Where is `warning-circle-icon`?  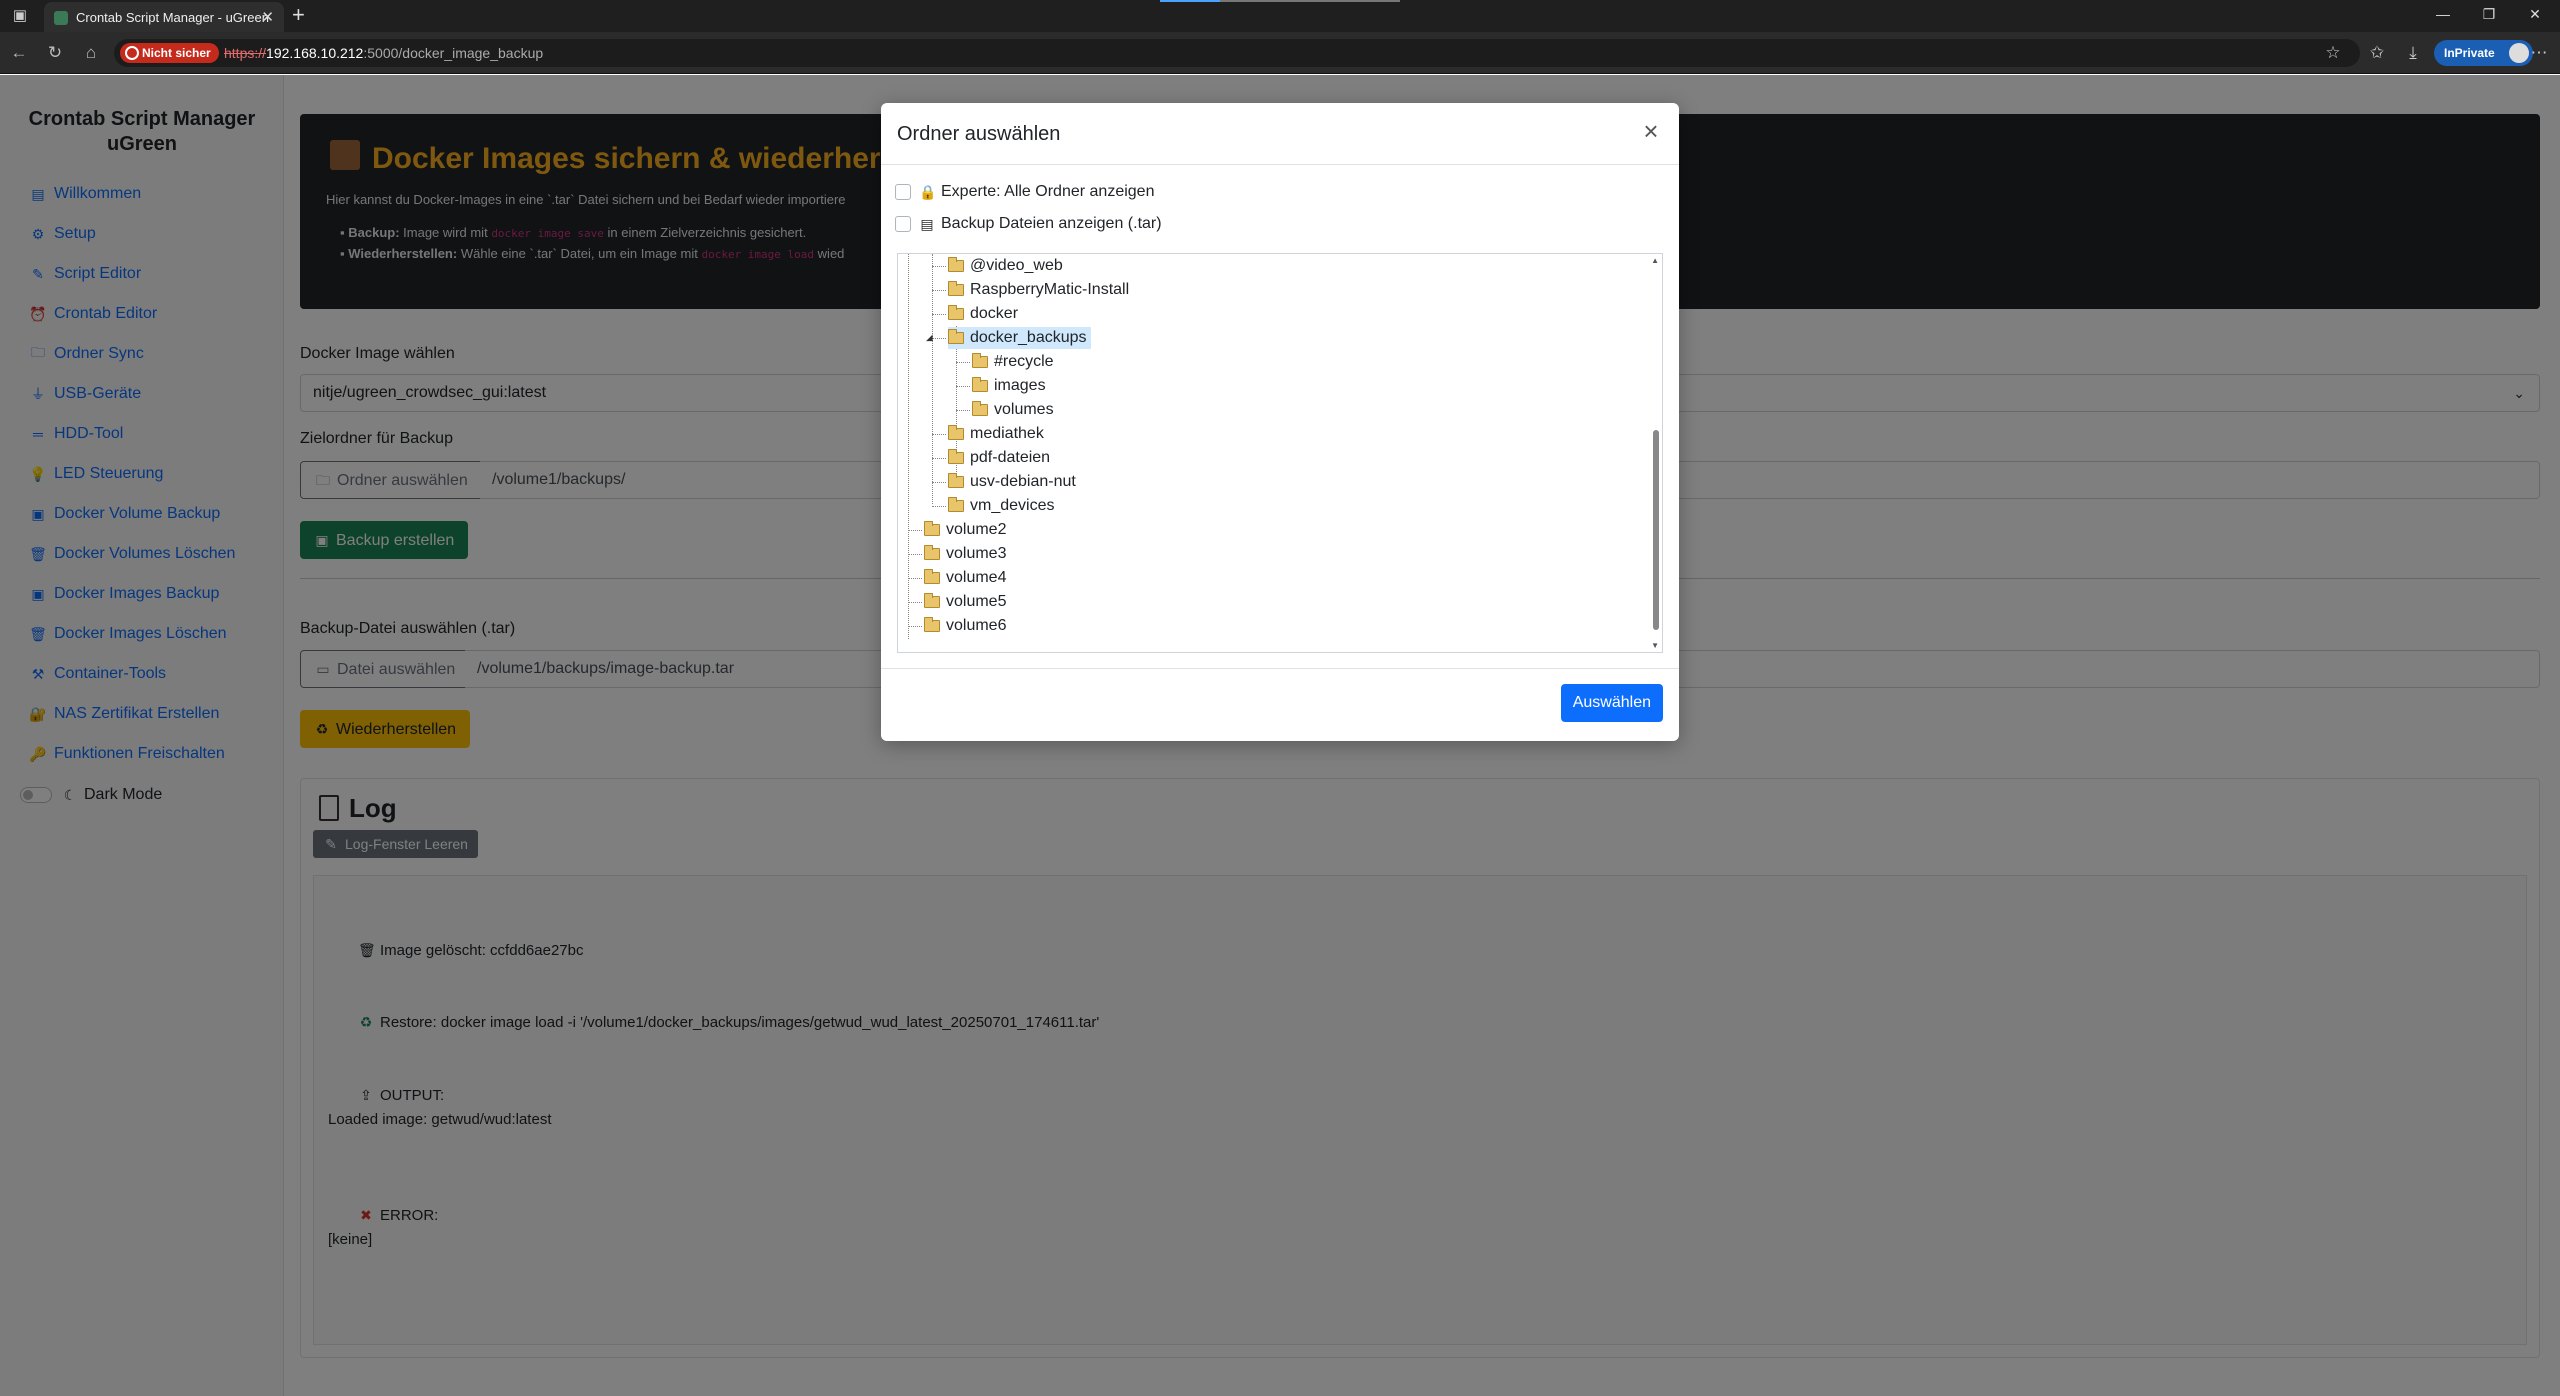 warning-circle-icon is located at coordinates (132, 53).